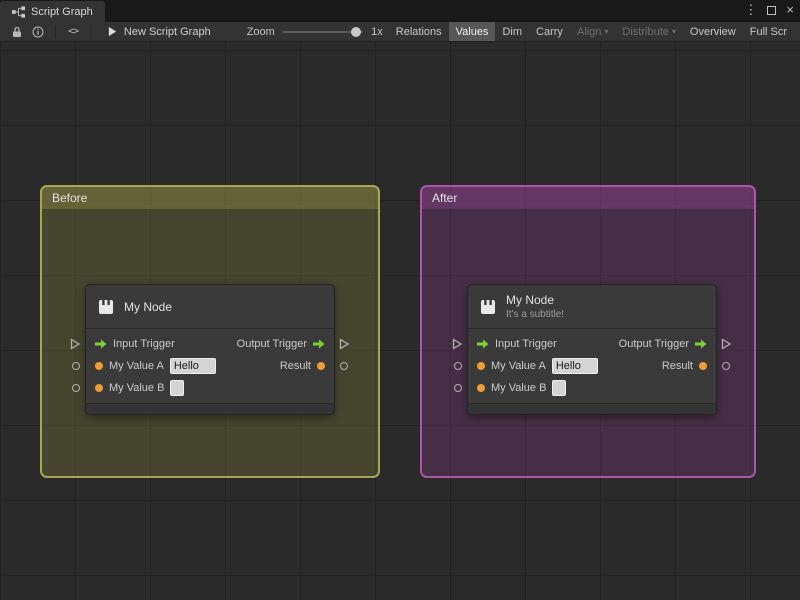  What do you see at coordinates (323, 32) in the screenshot?
I see `zoom-slider` at bounding box center [323, 32].